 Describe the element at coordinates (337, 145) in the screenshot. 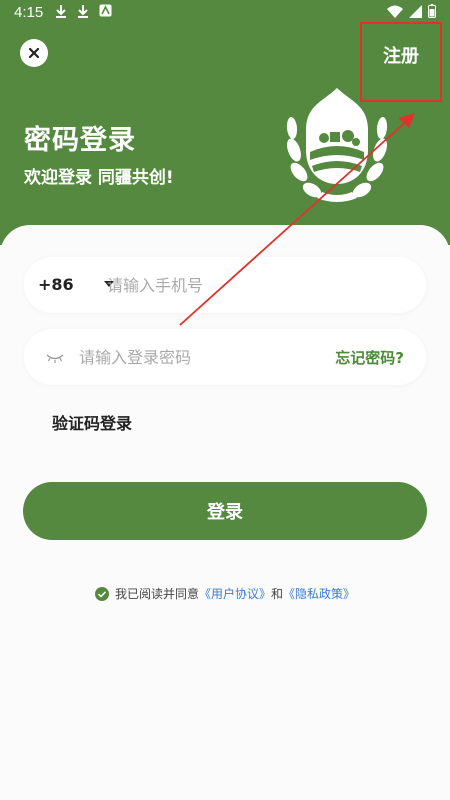

I see `farm-wheat-logo-icon` at that location.